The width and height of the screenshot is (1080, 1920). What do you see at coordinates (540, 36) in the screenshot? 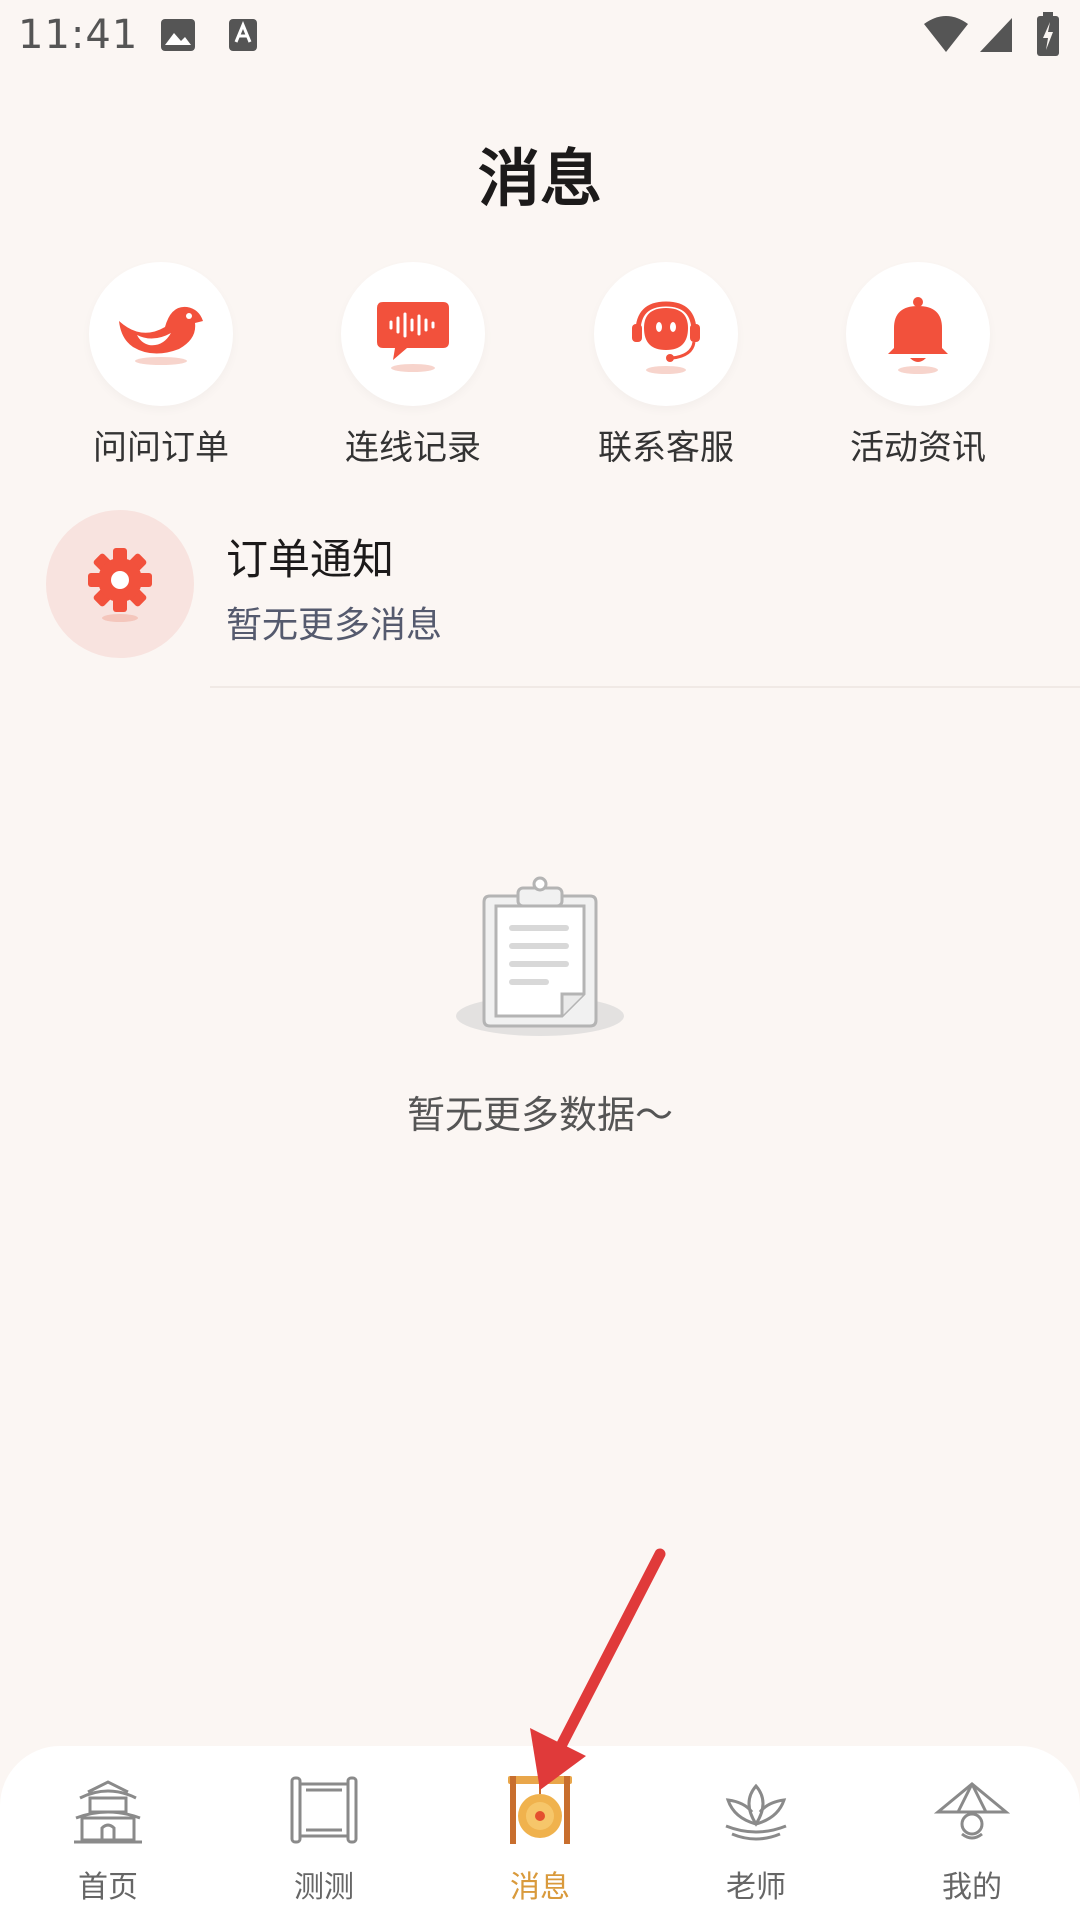
I see `status-bar: 11:41` at bounding box center [540, 36].